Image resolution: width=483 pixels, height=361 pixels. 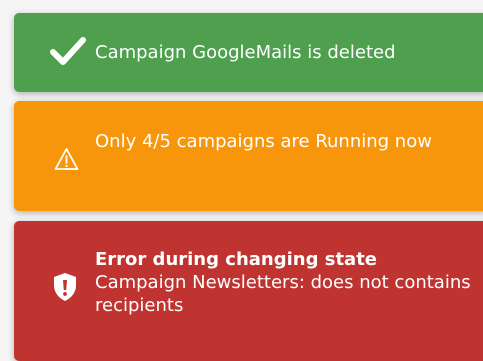 I want to click on warning-message: Only 4/5 campaigns are Running now, so click(x=263, y=141).